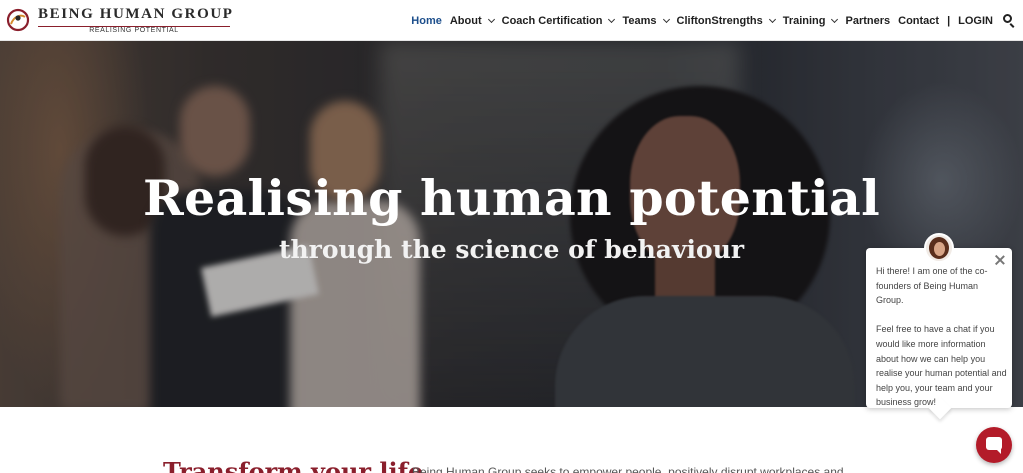 This screenshot has height=473, width=1023. Describe the element at coordinates (511, 198) in the screenshot. I see `hero-title: Realising human potential` at that location.